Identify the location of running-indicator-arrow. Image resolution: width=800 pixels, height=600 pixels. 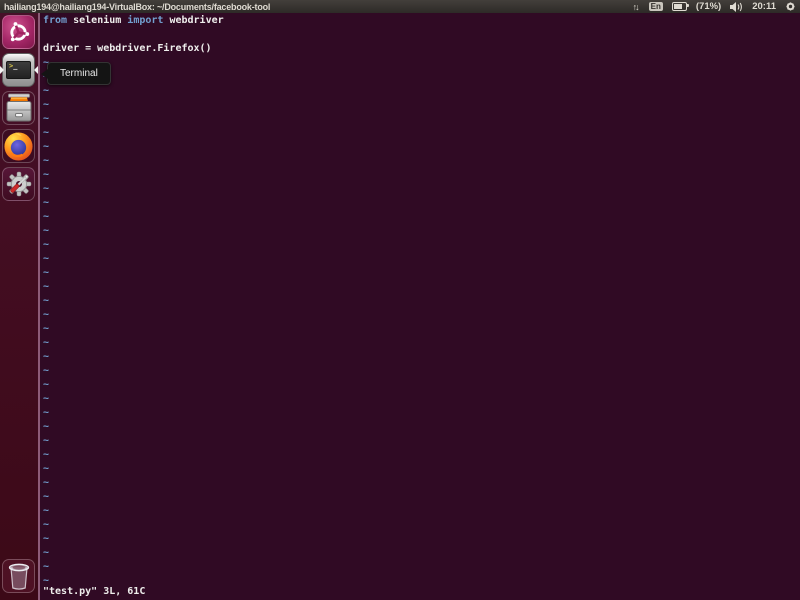
(2, 70).